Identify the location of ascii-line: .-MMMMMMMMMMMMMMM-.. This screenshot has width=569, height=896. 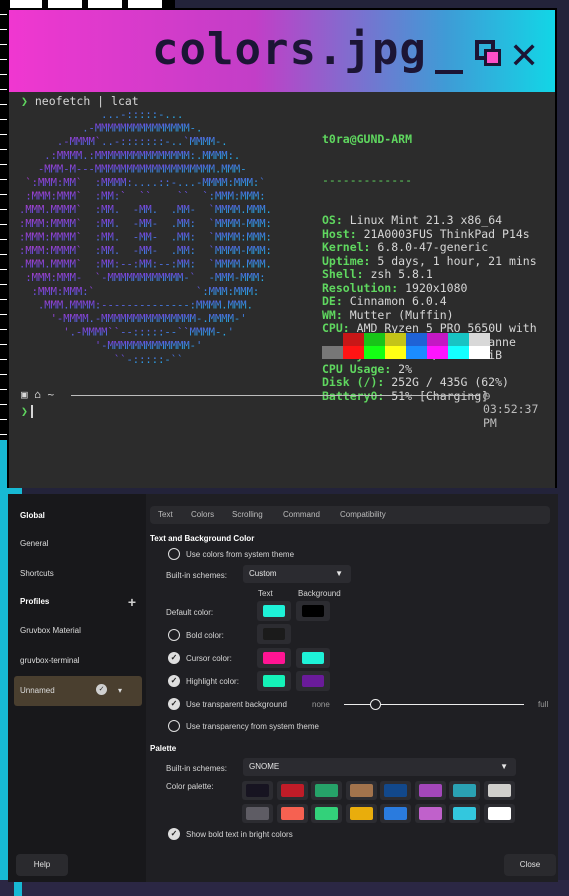
(110, 129).